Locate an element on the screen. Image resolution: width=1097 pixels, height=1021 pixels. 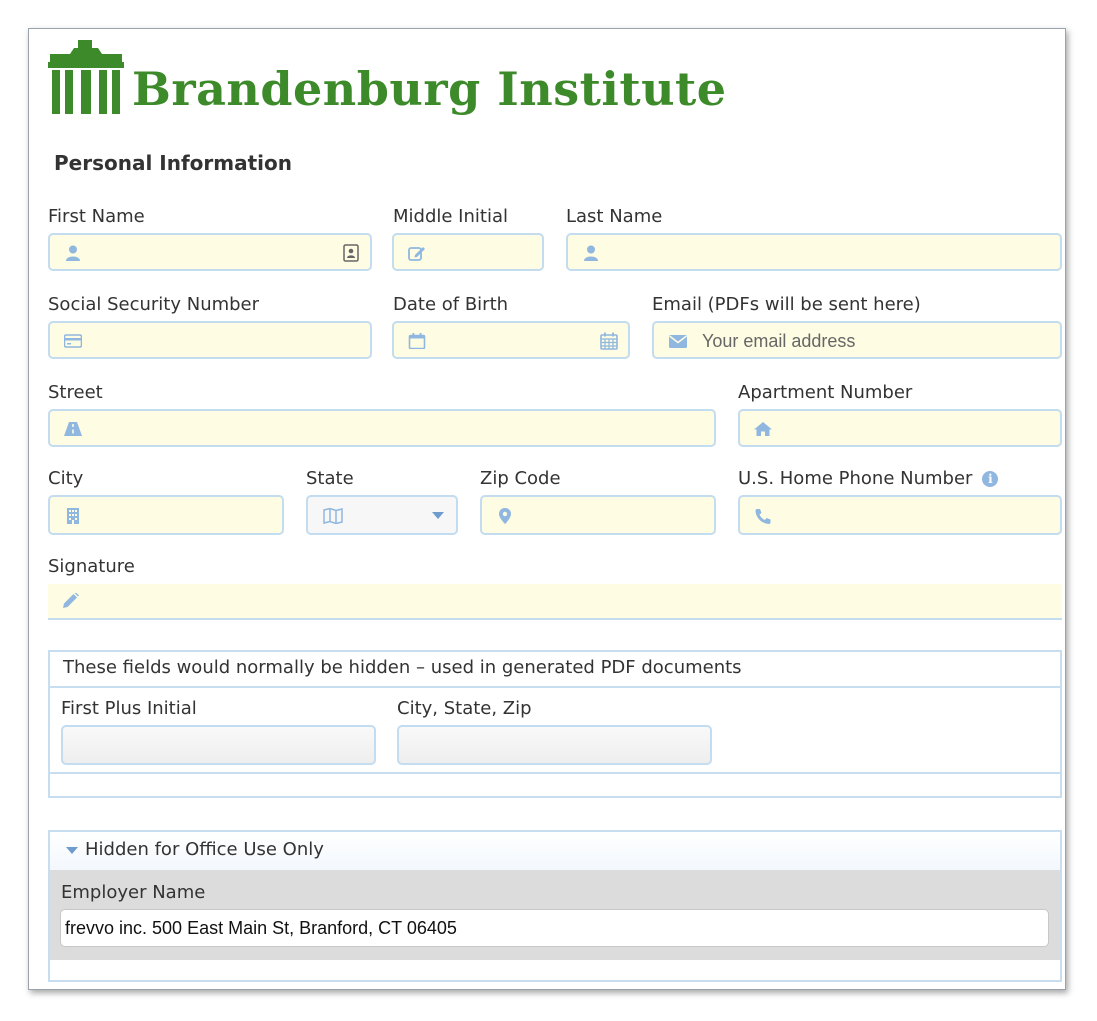
apartment-input is located at coordinates (900, 428).